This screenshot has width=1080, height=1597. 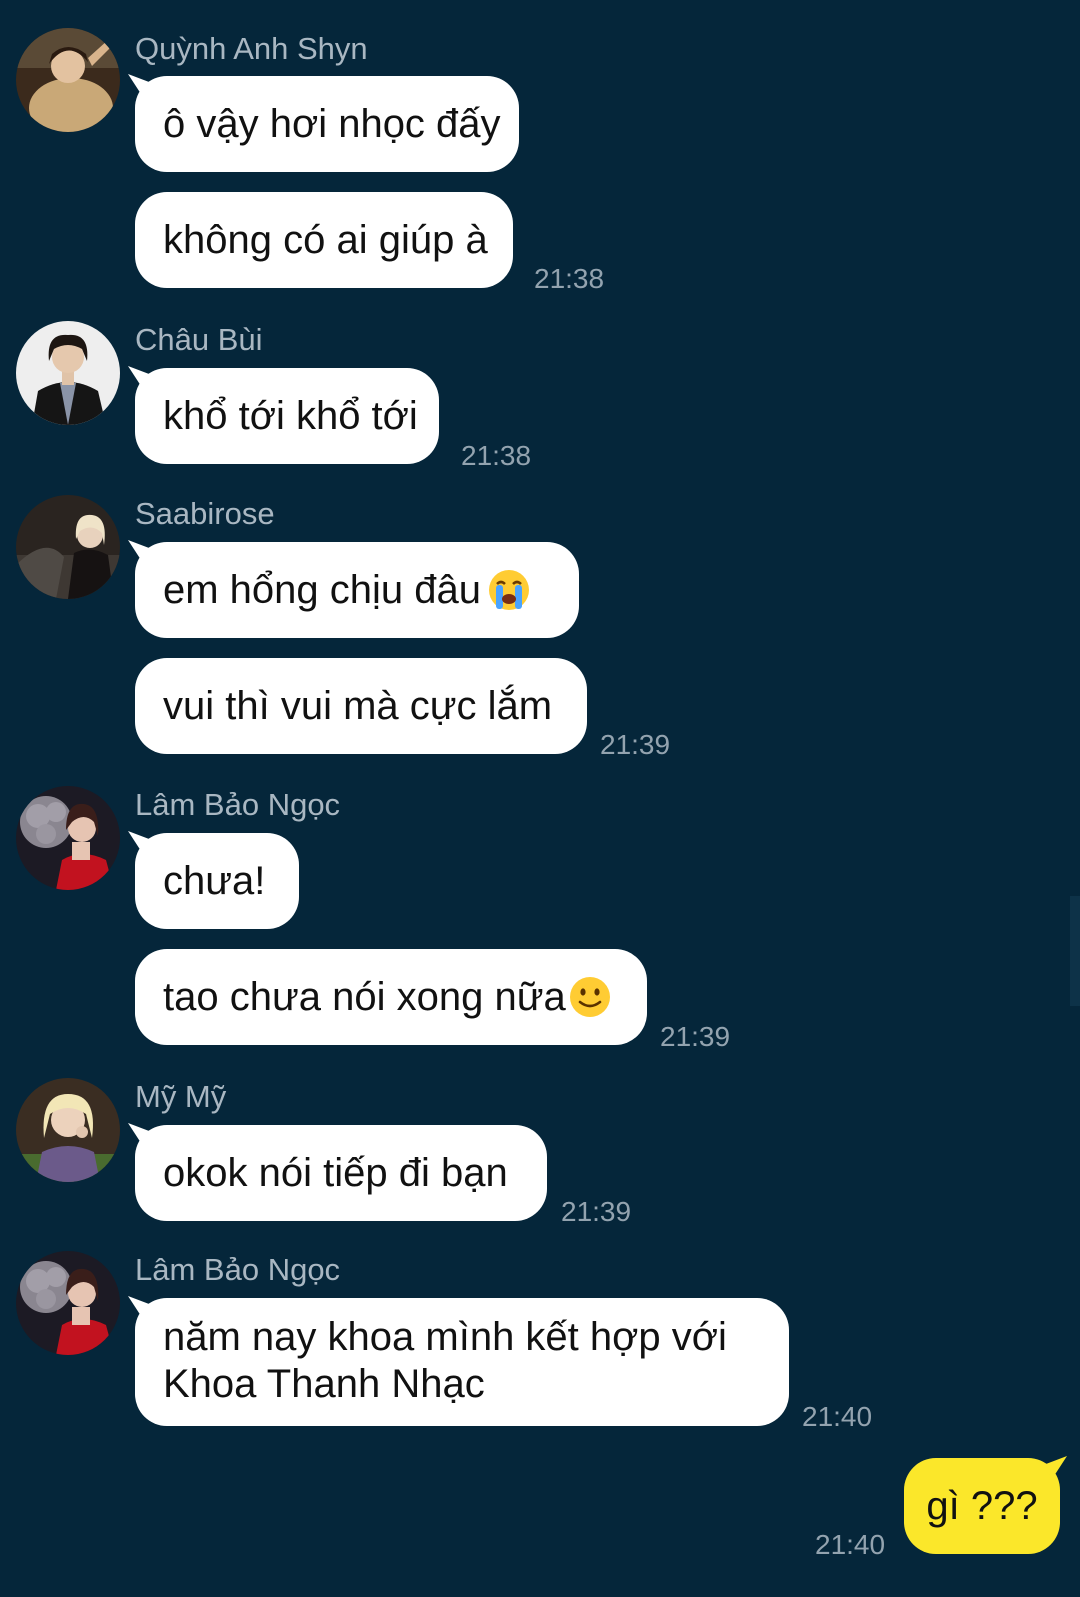 What do you see at coordinates (358, 705) in the screenshot?
I see `message-text: vui thì vui mà cực lắm` at bounding box center [358, 705].